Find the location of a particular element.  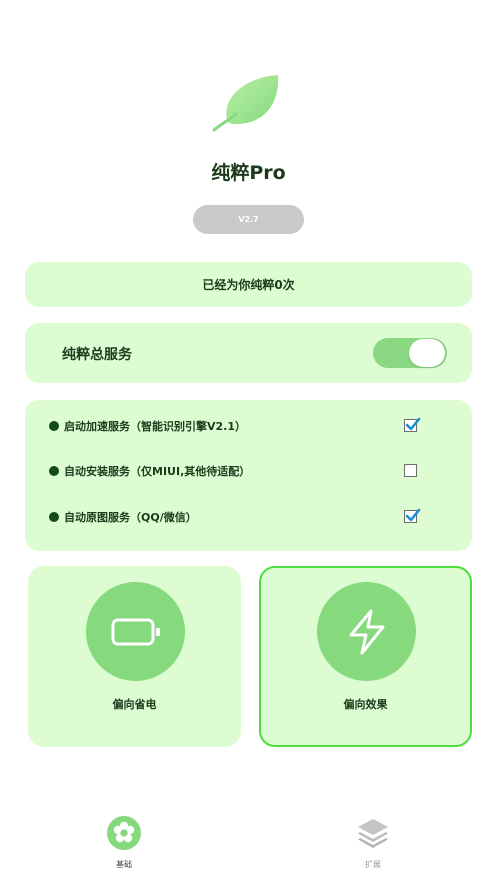

version-label: V2.7 is located at coordinates (248, 219).